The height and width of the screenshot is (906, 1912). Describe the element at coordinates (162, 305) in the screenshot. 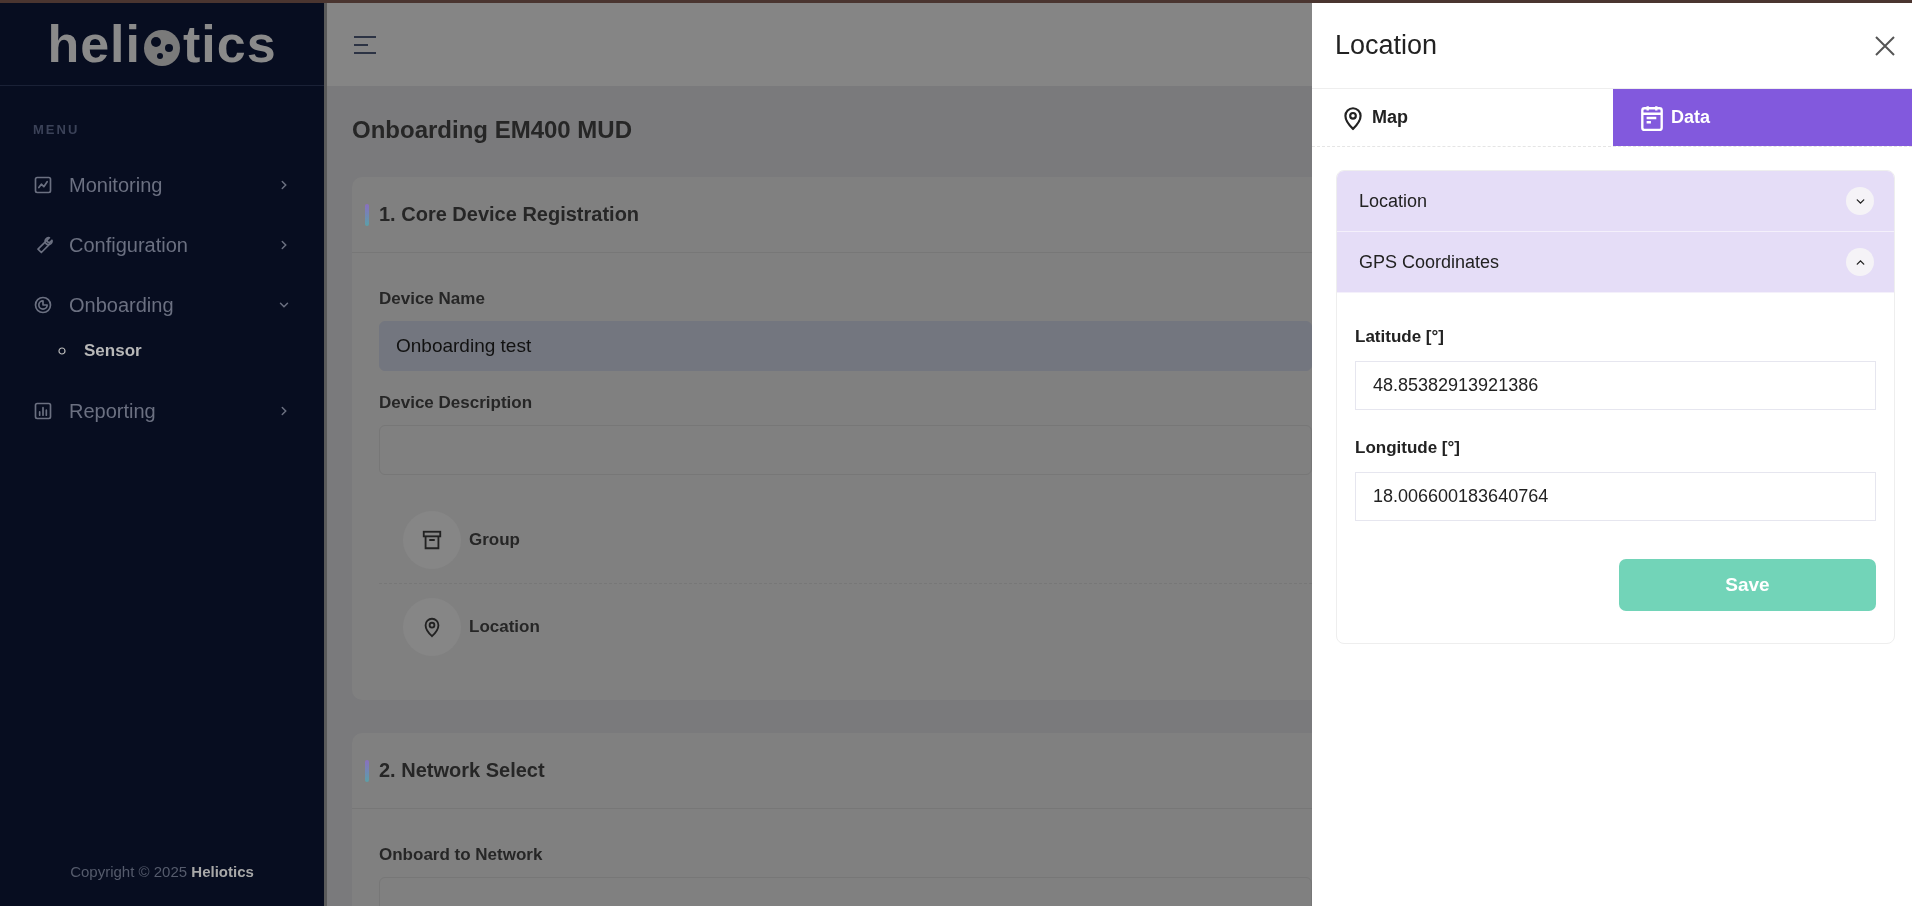

I see `sidebar-item: Onboarding` at that location.